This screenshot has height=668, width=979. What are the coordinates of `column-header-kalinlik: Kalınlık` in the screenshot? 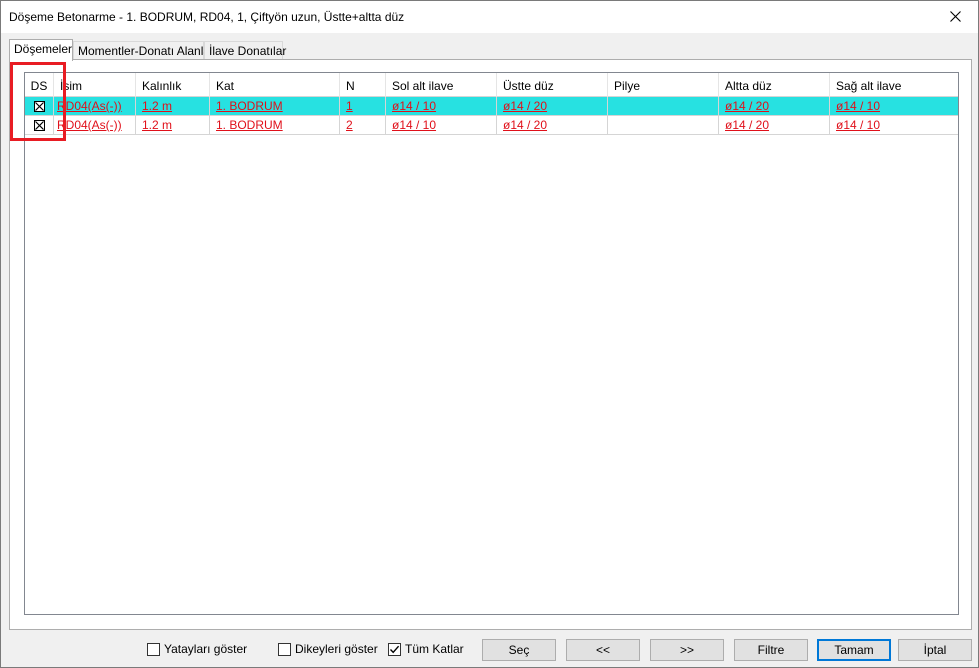 It's located at (173, 85).